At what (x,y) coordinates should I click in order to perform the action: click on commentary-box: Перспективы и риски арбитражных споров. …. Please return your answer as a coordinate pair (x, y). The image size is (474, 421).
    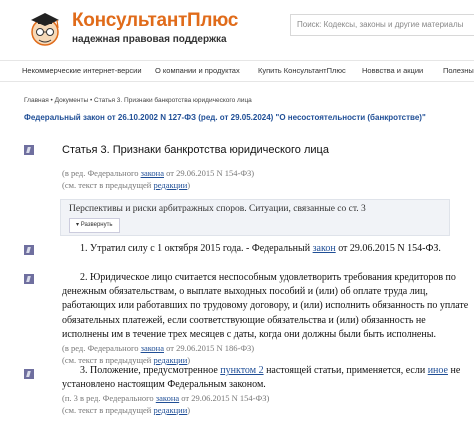
    Looking at the image, I should click on (255, 217).